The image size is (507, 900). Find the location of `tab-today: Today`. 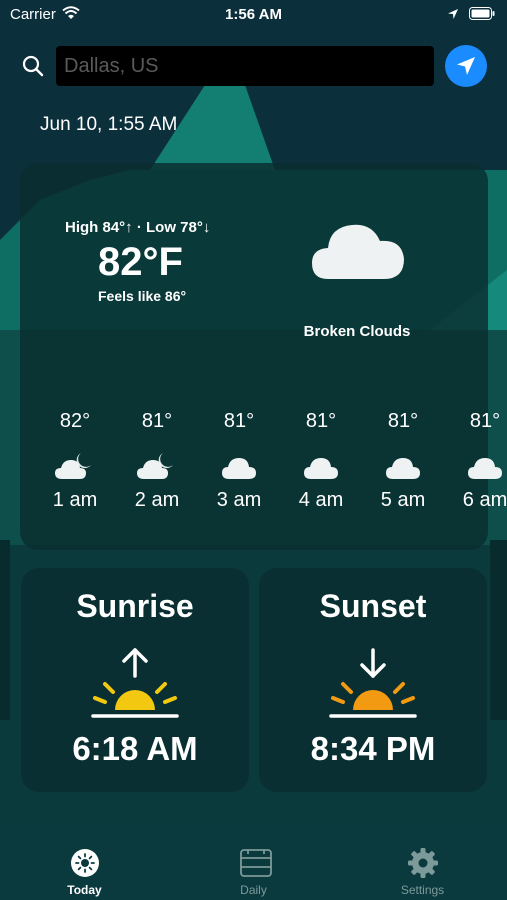

tab-today: Today is located at coordinates (84, 864).